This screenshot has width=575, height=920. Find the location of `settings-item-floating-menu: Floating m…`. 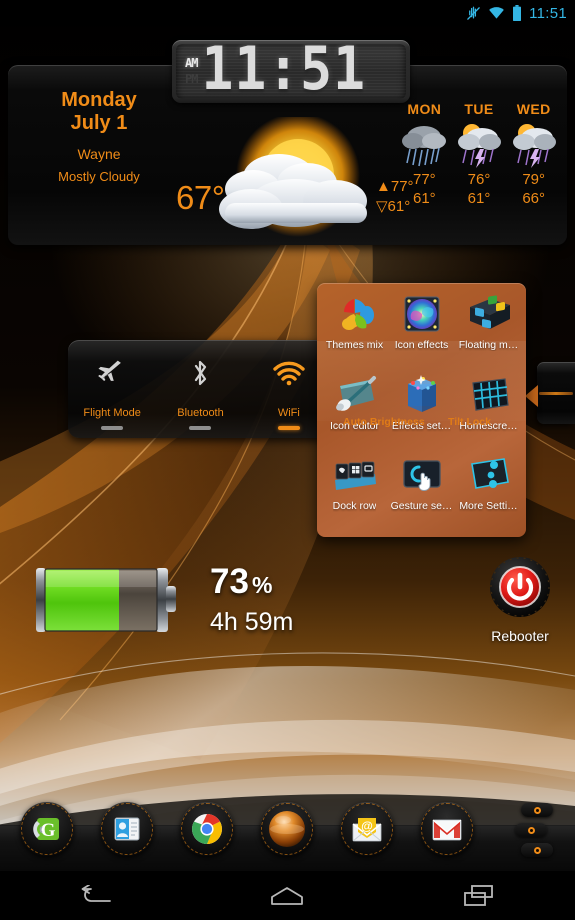

settings-item-floating-menu: Floating m… is located at coordinates (488, 329).